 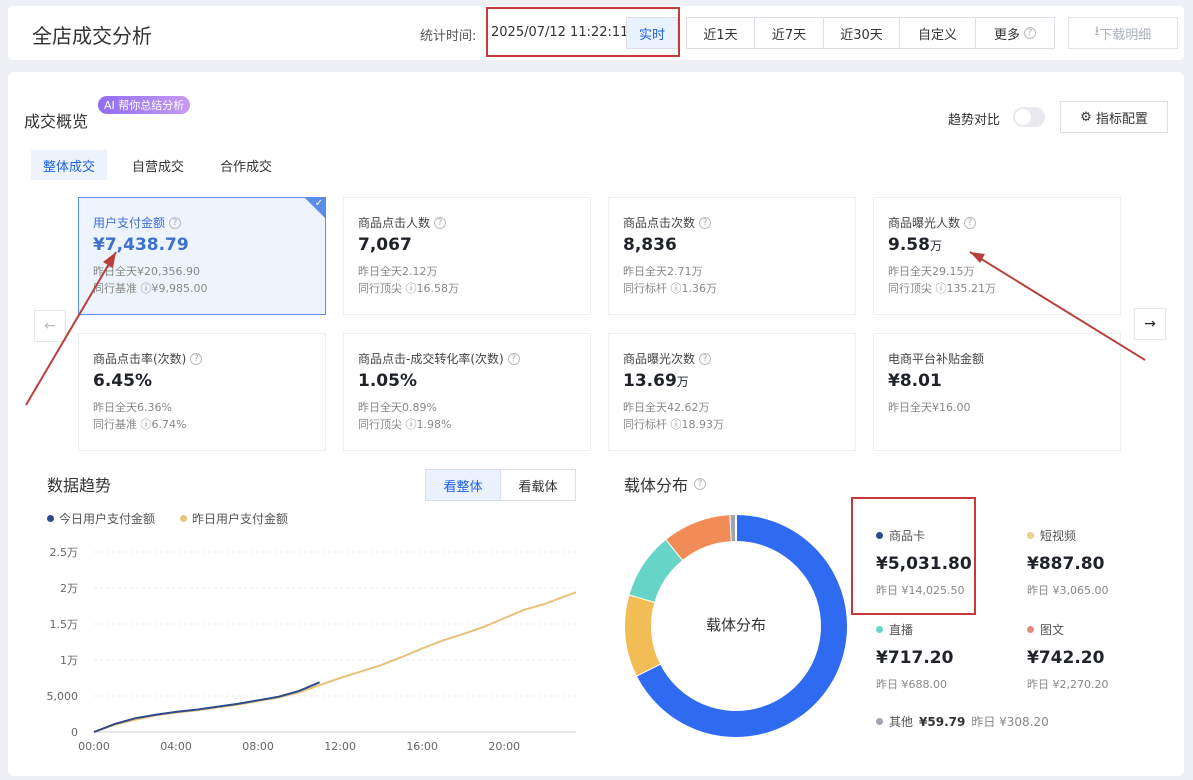 I want to click on legend-label: 昨日用户支付金额, so click(x=240, y=519).